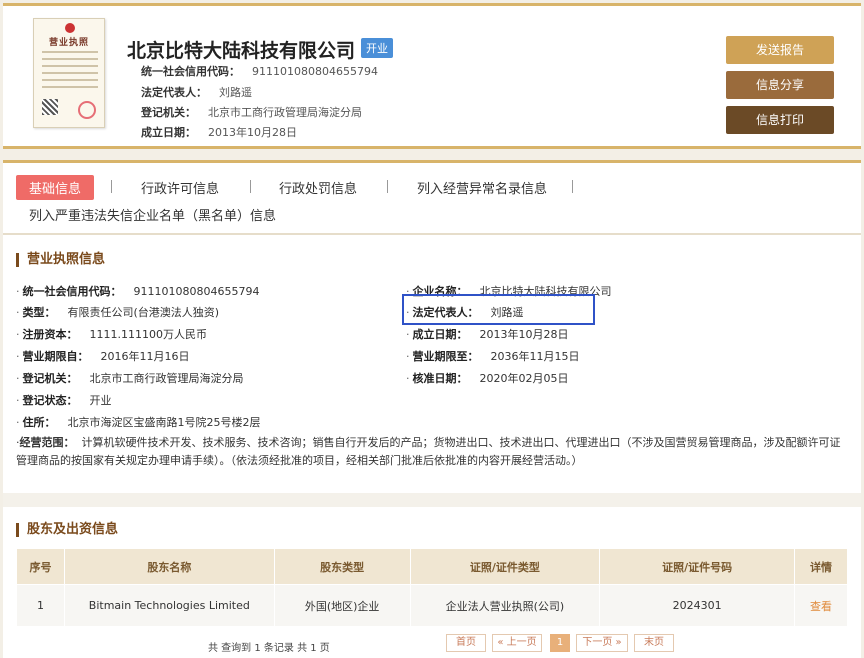 The height and width of the screenshot is (658, 864). What do you see at coordinates (196, 92) in the screenshot?
I see `header-legal-rep: 法定代表人： 刘路遥` at bounding box center [196, 92].